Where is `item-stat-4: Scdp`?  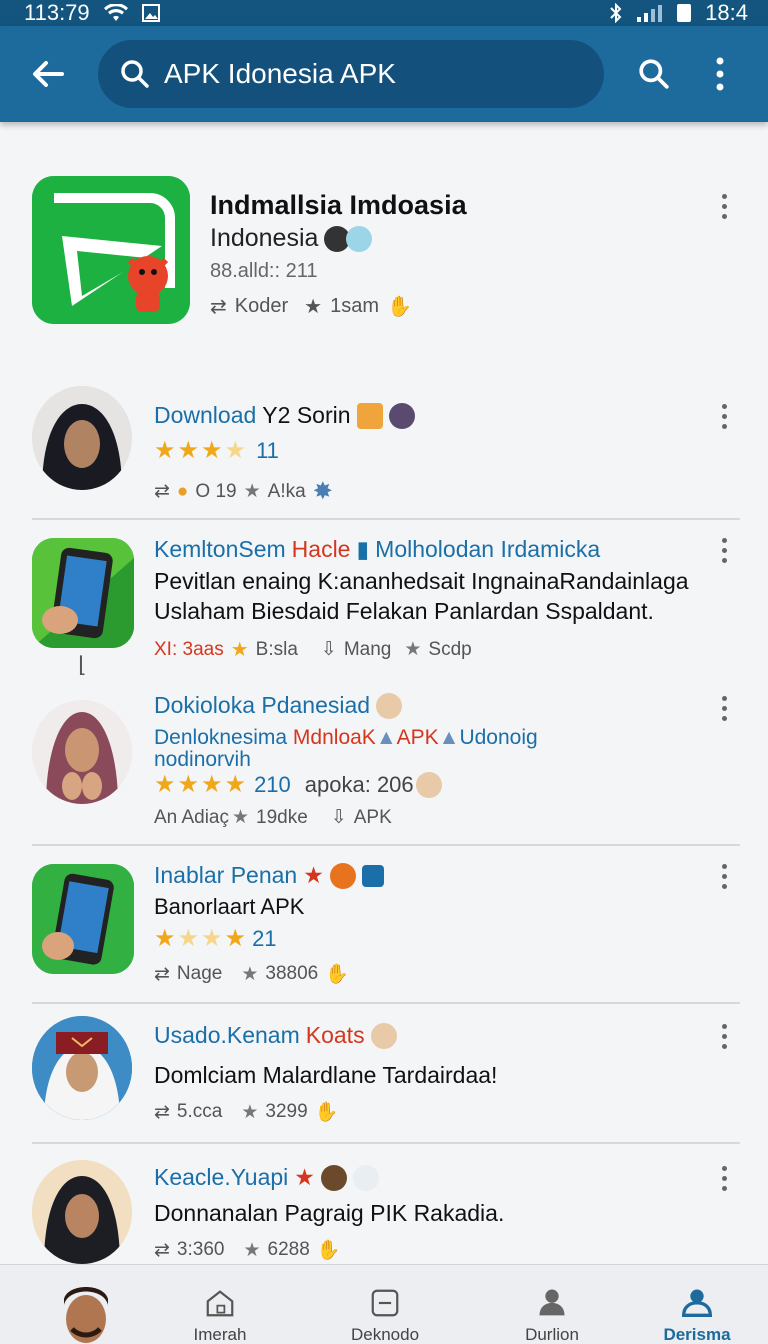
item-stat-4: Scdp is located at coordinates (450, 649).